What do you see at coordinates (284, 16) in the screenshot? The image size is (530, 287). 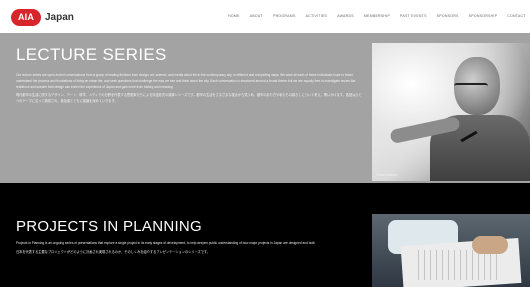 I see `nav-item-programs: Programs` at bounding box center [284, 16].